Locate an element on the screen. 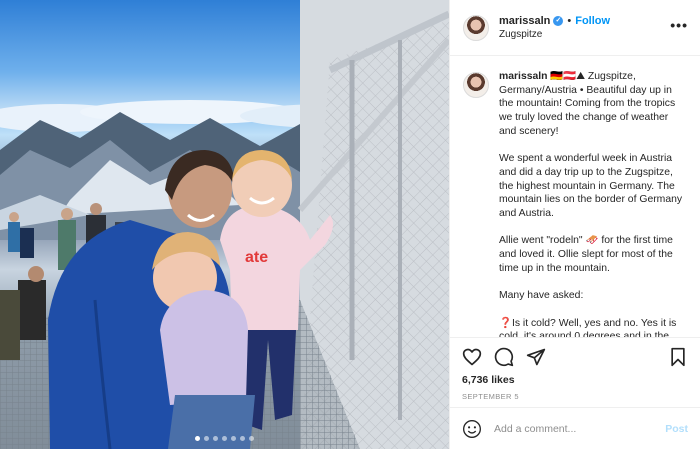 Image resolution: width=700 pixels, height=449 pixels. post-comment-button: Post is located at coordinates (676, 429).